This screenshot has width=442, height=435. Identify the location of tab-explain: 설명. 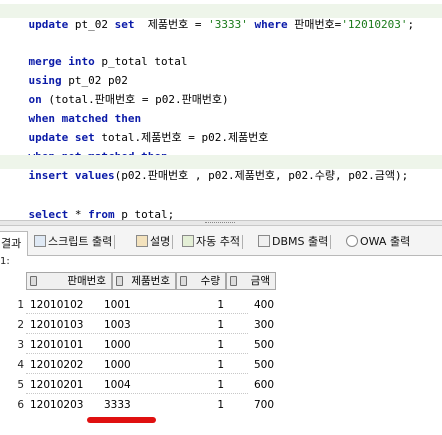
(155, 242).